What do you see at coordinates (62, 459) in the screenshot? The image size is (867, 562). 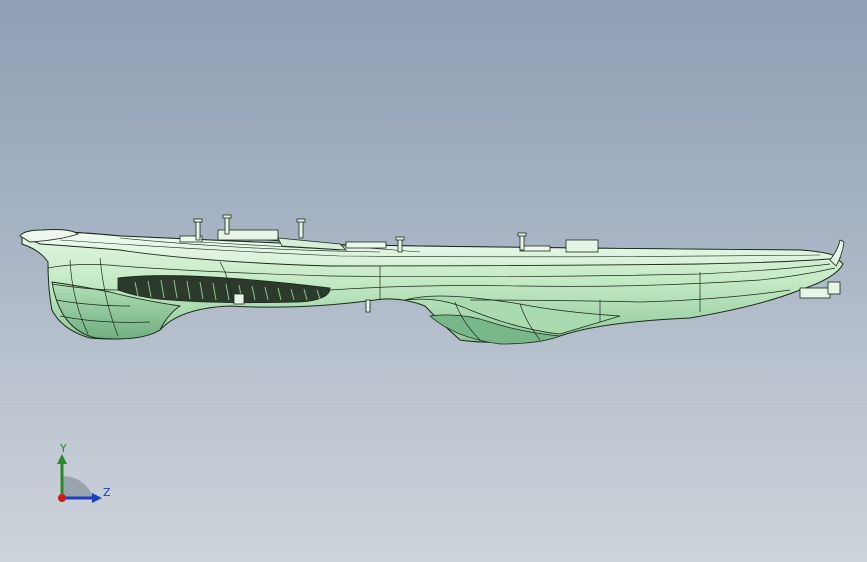 I see `y-axis-arrow` at bounding box center [62, 459].